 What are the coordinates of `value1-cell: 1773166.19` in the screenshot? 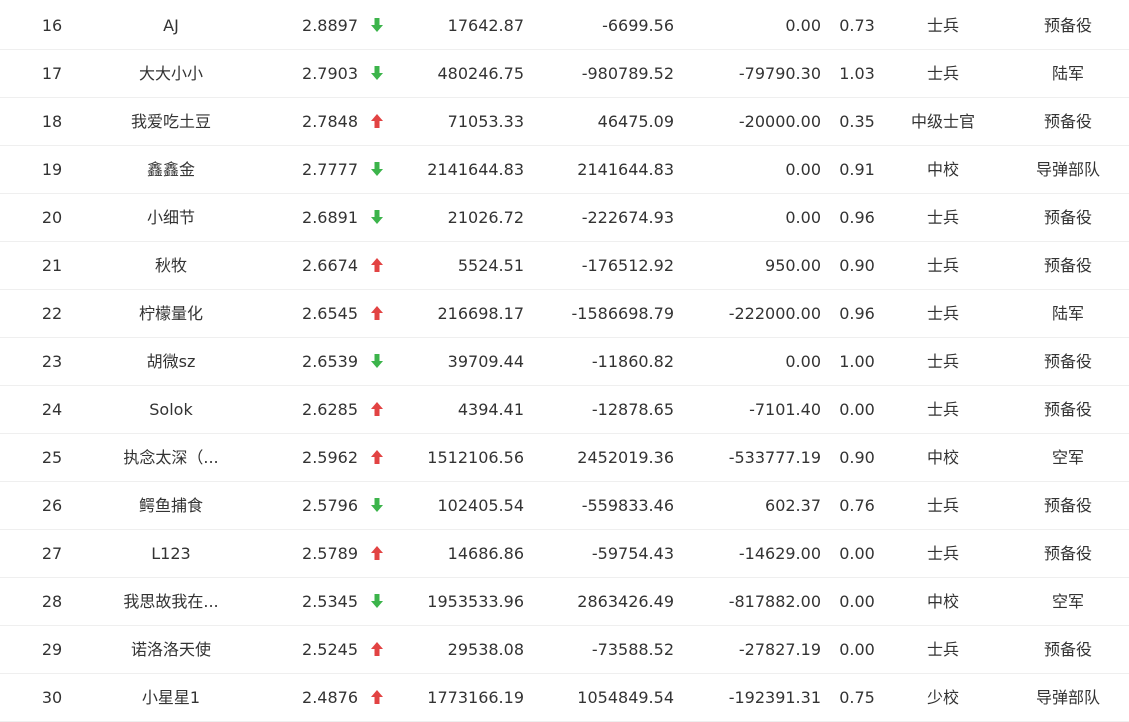 It's located at (475, 697).